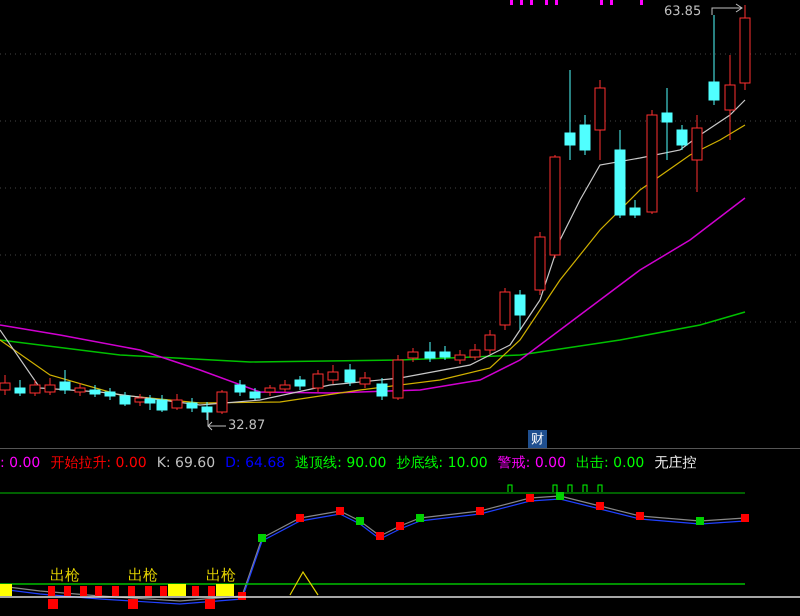 This screenshot has width=800, height=616. I want to click on indicator-value: 开始拉升: 0.00, so click(98, 463).